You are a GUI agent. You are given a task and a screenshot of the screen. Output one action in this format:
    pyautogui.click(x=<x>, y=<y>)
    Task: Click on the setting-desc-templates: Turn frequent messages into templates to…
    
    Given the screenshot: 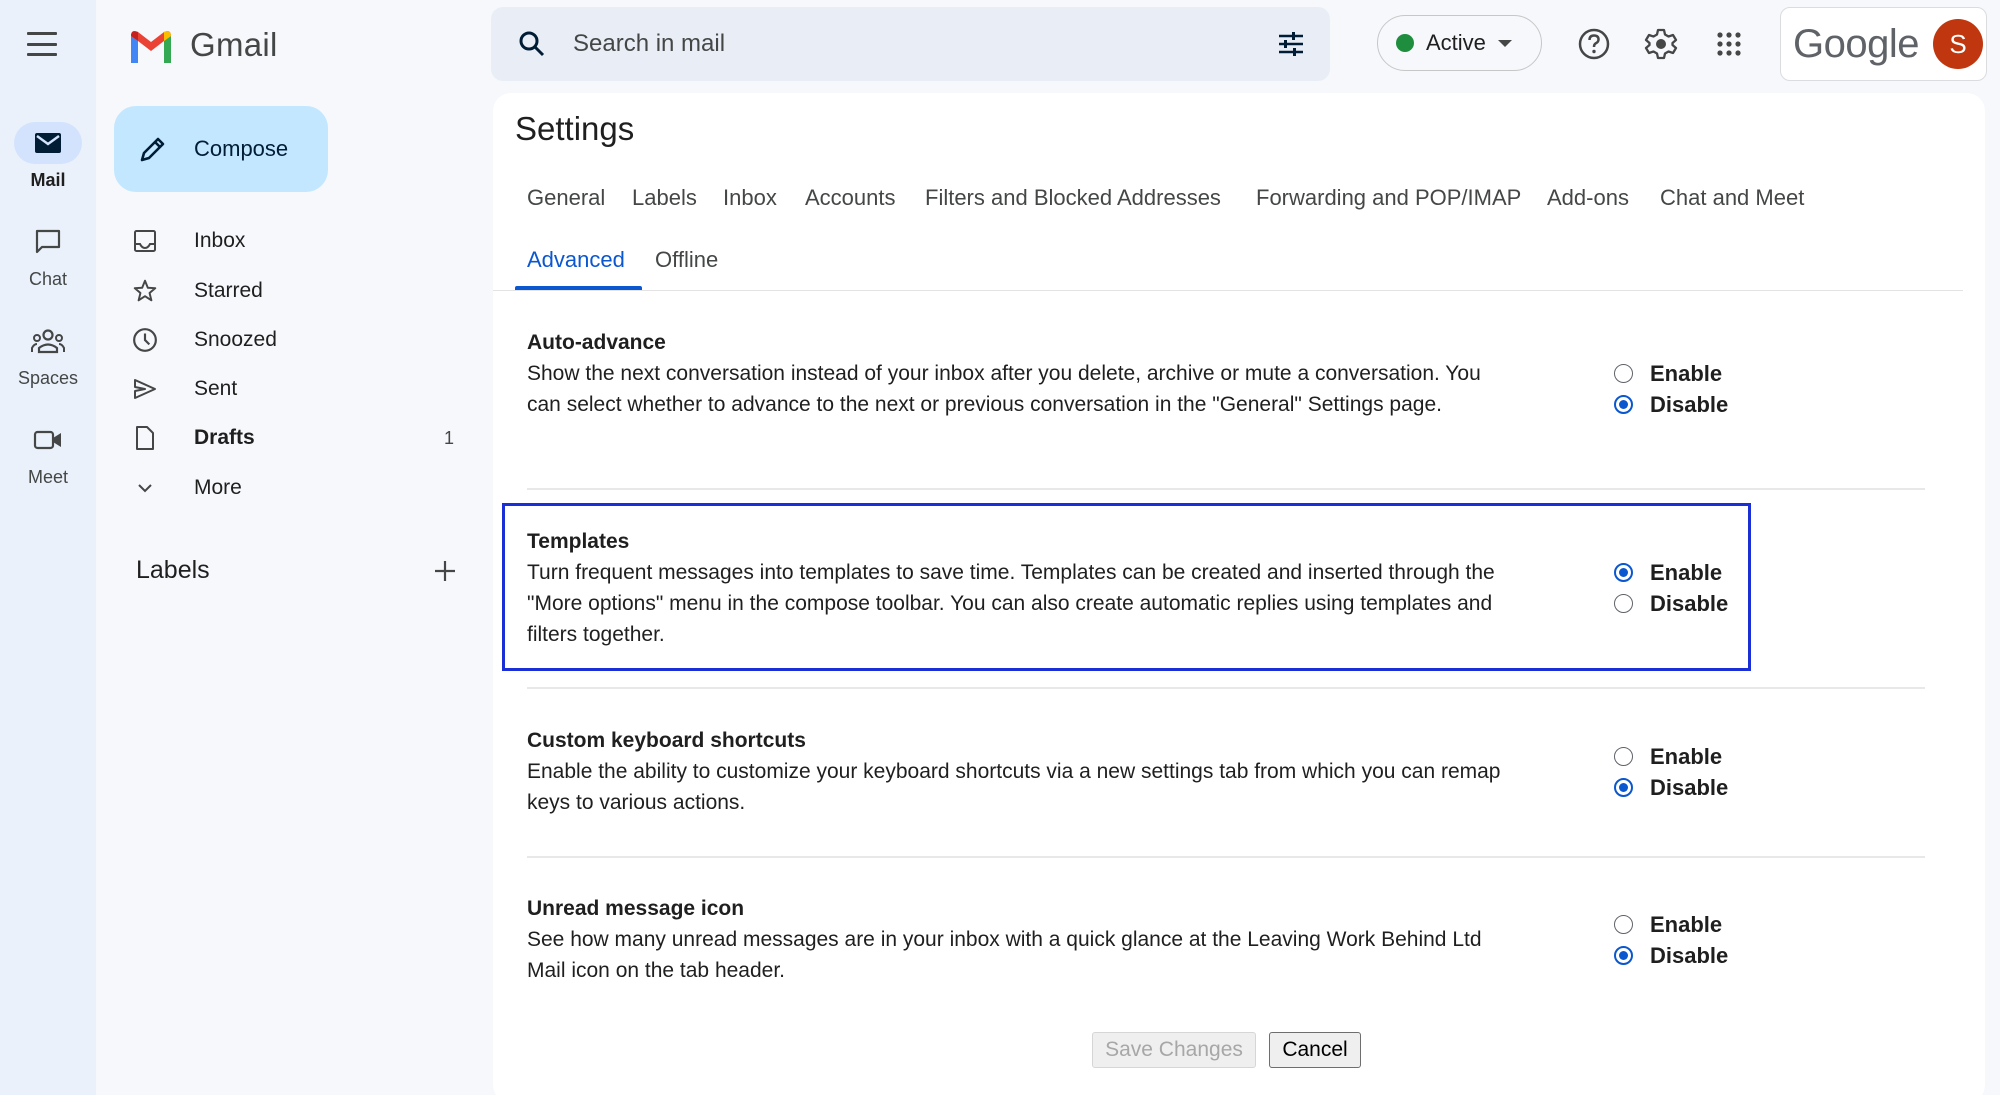 What is the action you would take?
    pyautogui.click(x=1011, y=603)
    